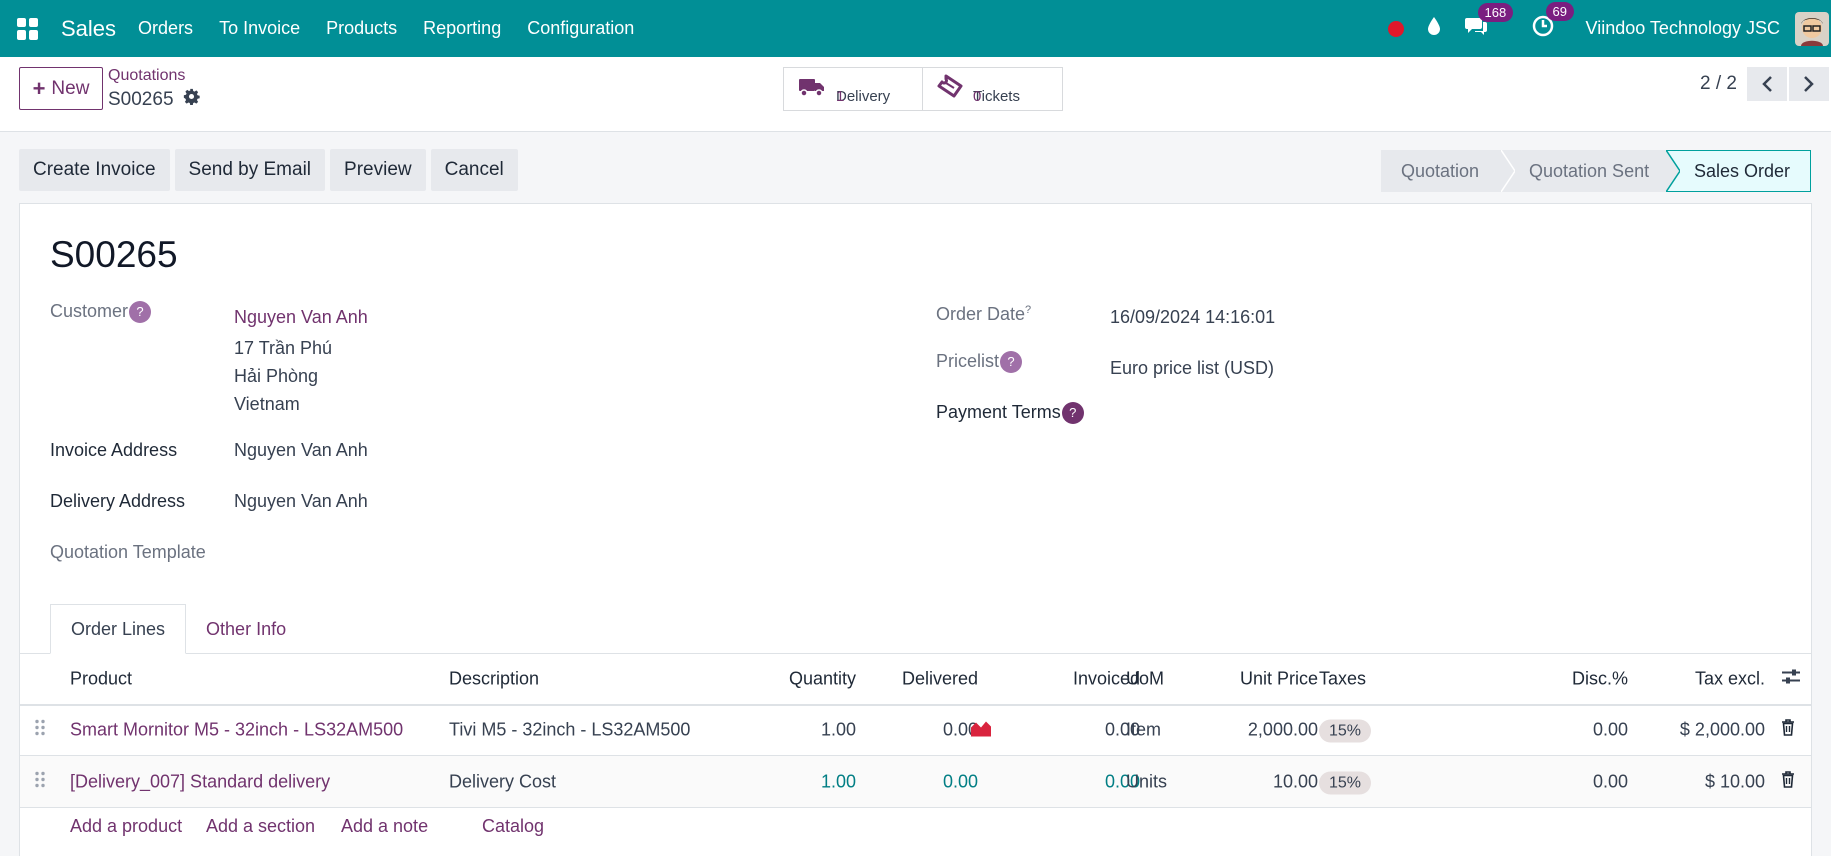 The height and width of the screenshot is (856, 1831). What do you see at coordinates (126, 826) in the screenshot?
I see `add-product-link: Add a product` at bounding box center [126, 826].